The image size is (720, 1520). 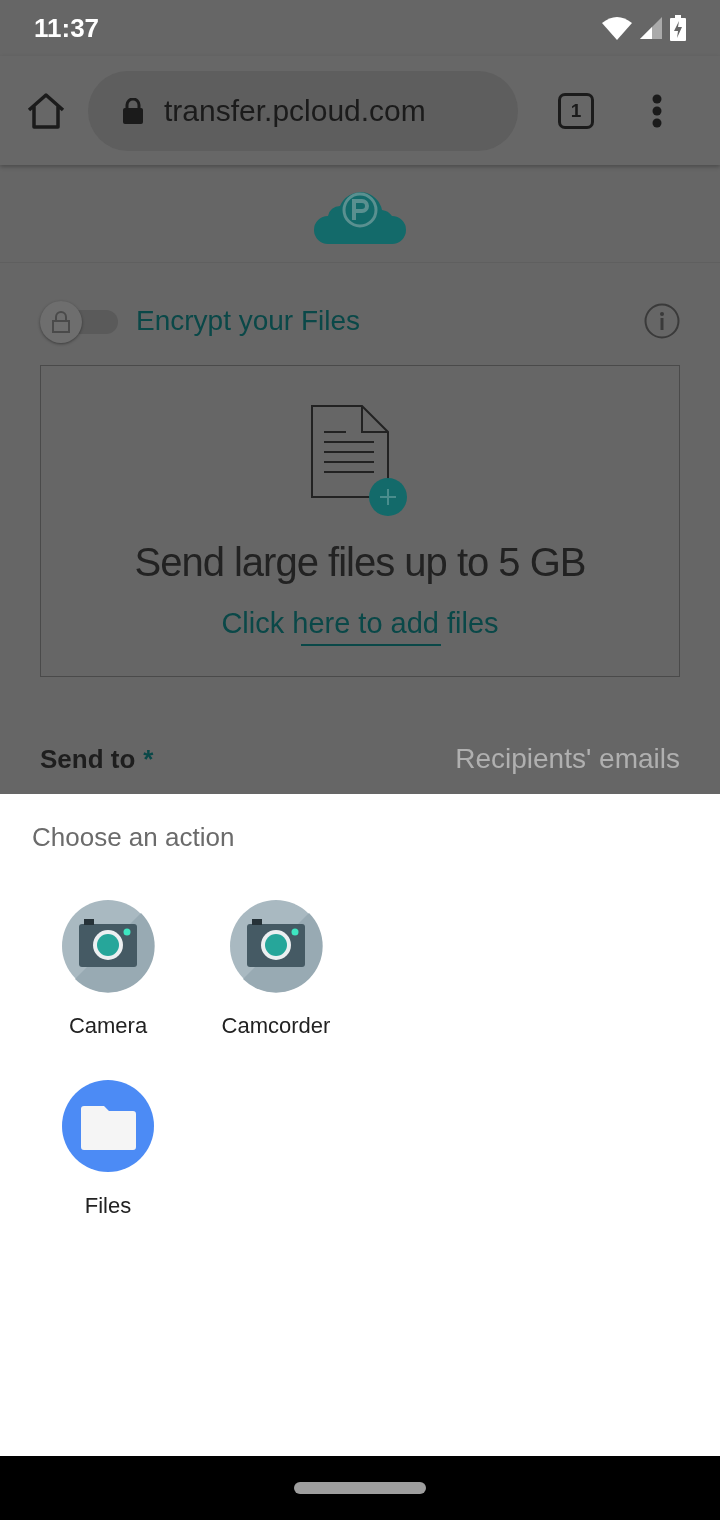 What do you see at coordinates (295, 110) in the screenshot?
I see `url-text: transfer.pcloud.com` at bounding box center [295, 110].